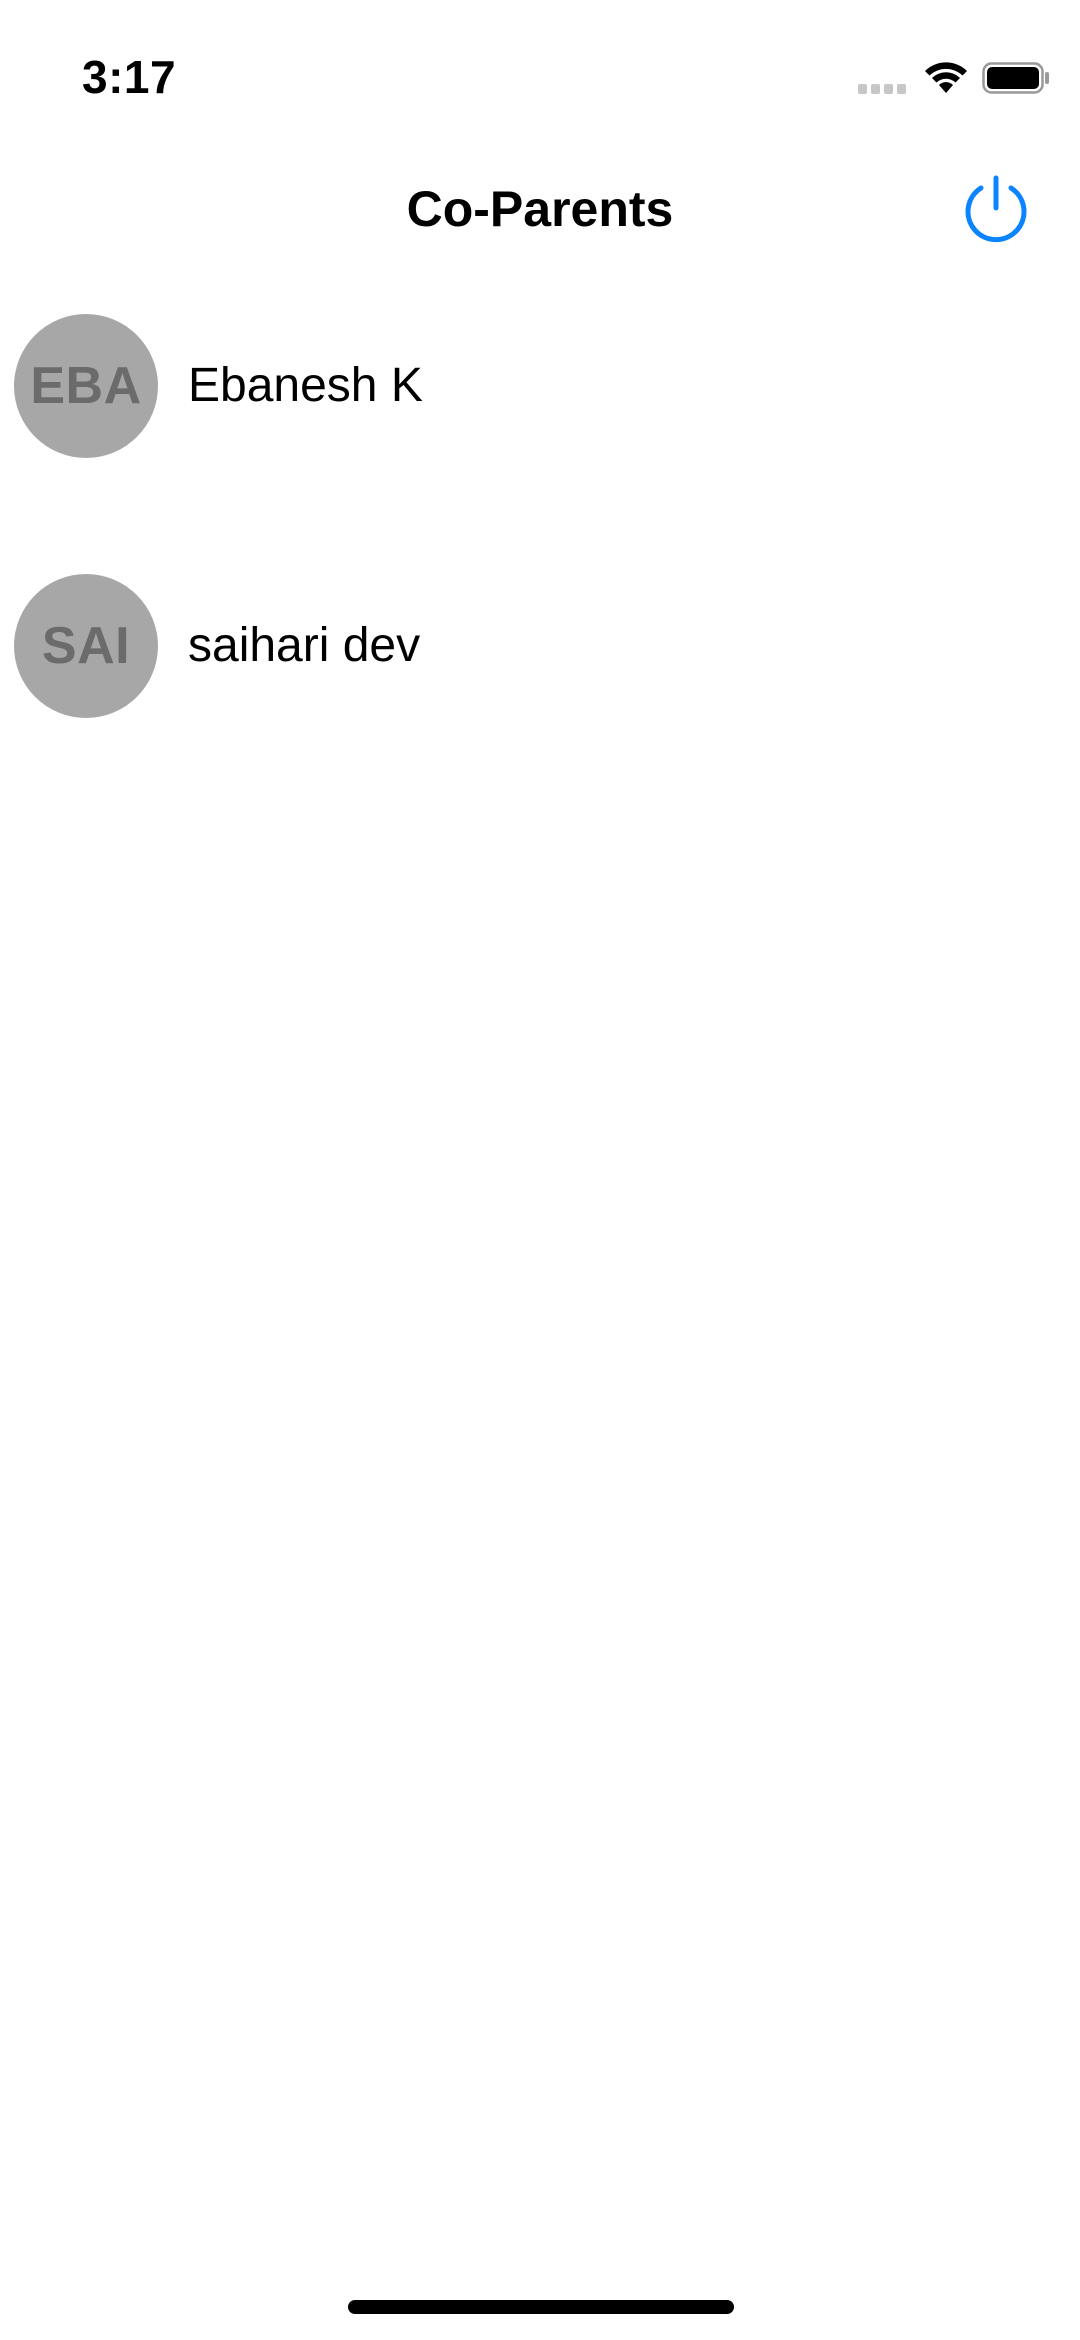 The image size is (1080, 2340). Describe the element at coordinates (1015, 78) in the screenshot. I see `battery-icon` at that location.